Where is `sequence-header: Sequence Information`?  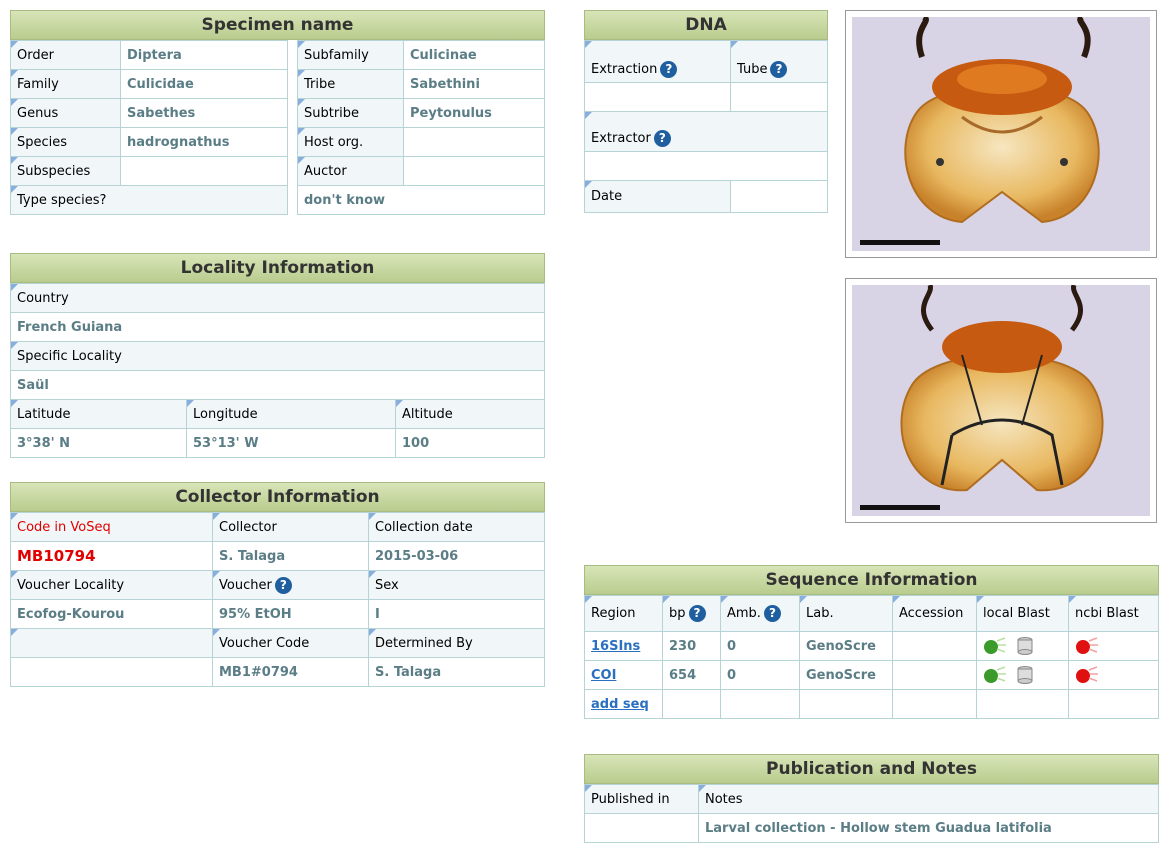 sequence-header: Sequence Information is located at coordinates (871, 580).